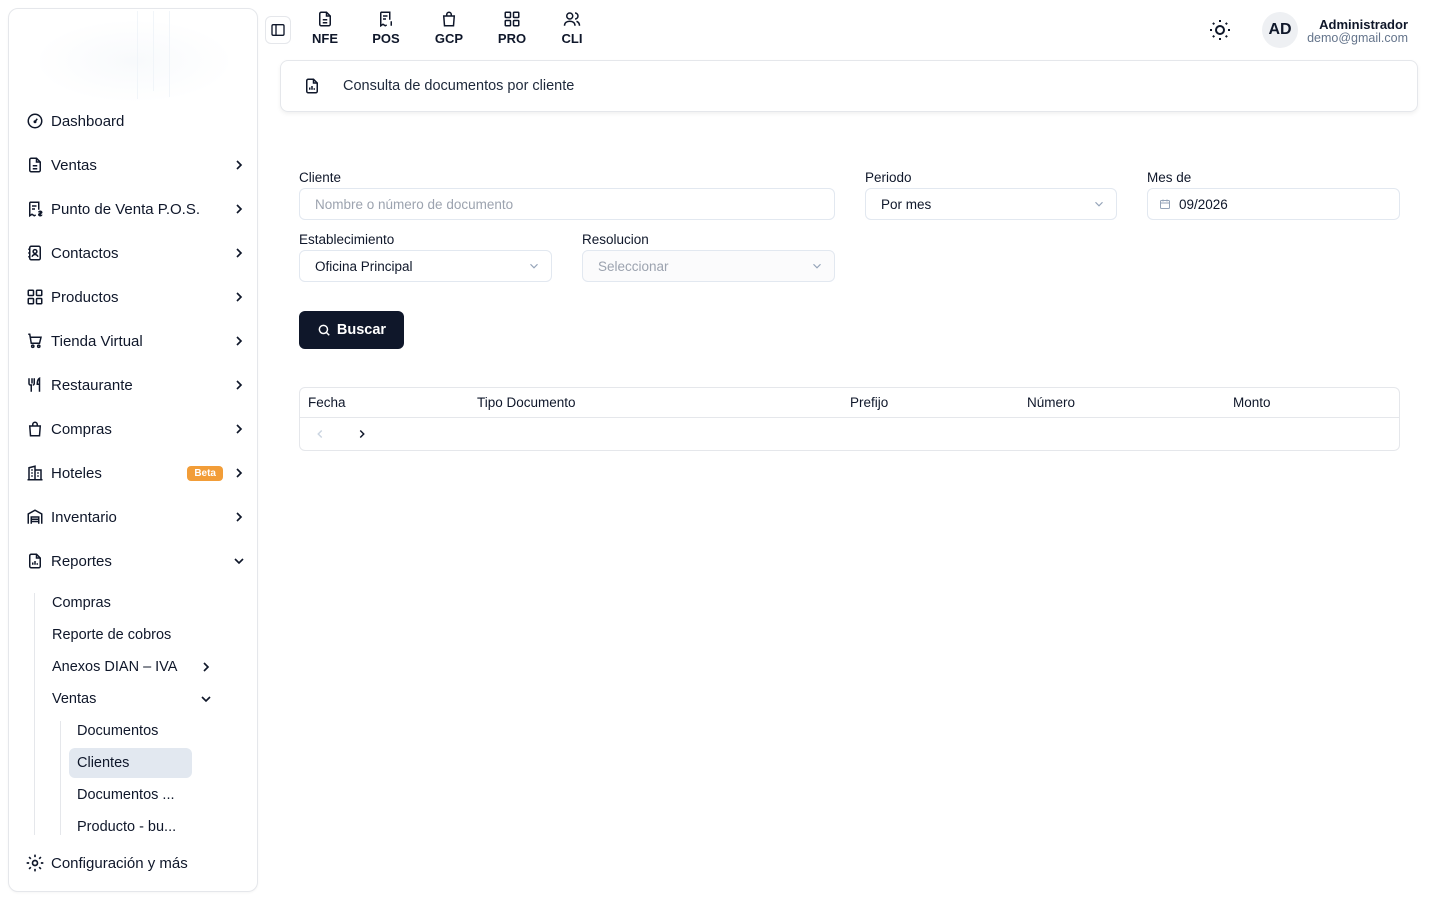 This screenshot has width=1440, height=900. What do you see at coordinates (1252, 402) in the screenshot?
I see `column-header-monto: Monto` at bounding box center [1252, 402].